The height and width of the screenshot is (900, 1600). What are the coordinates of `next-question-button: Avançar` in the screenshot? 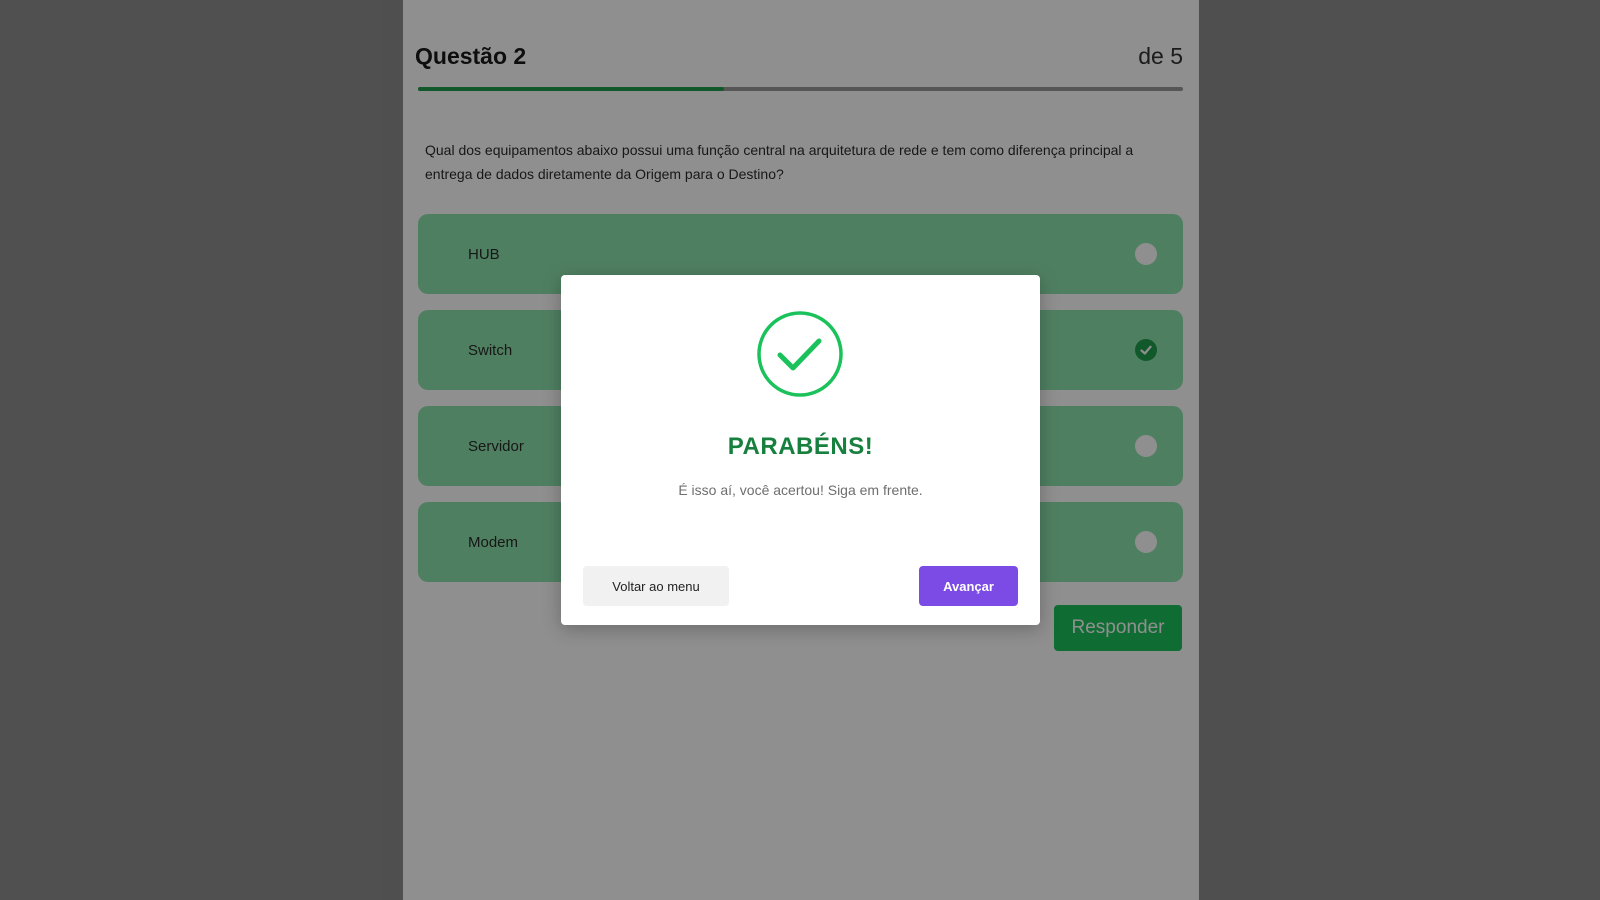 It's located at (968, 586).